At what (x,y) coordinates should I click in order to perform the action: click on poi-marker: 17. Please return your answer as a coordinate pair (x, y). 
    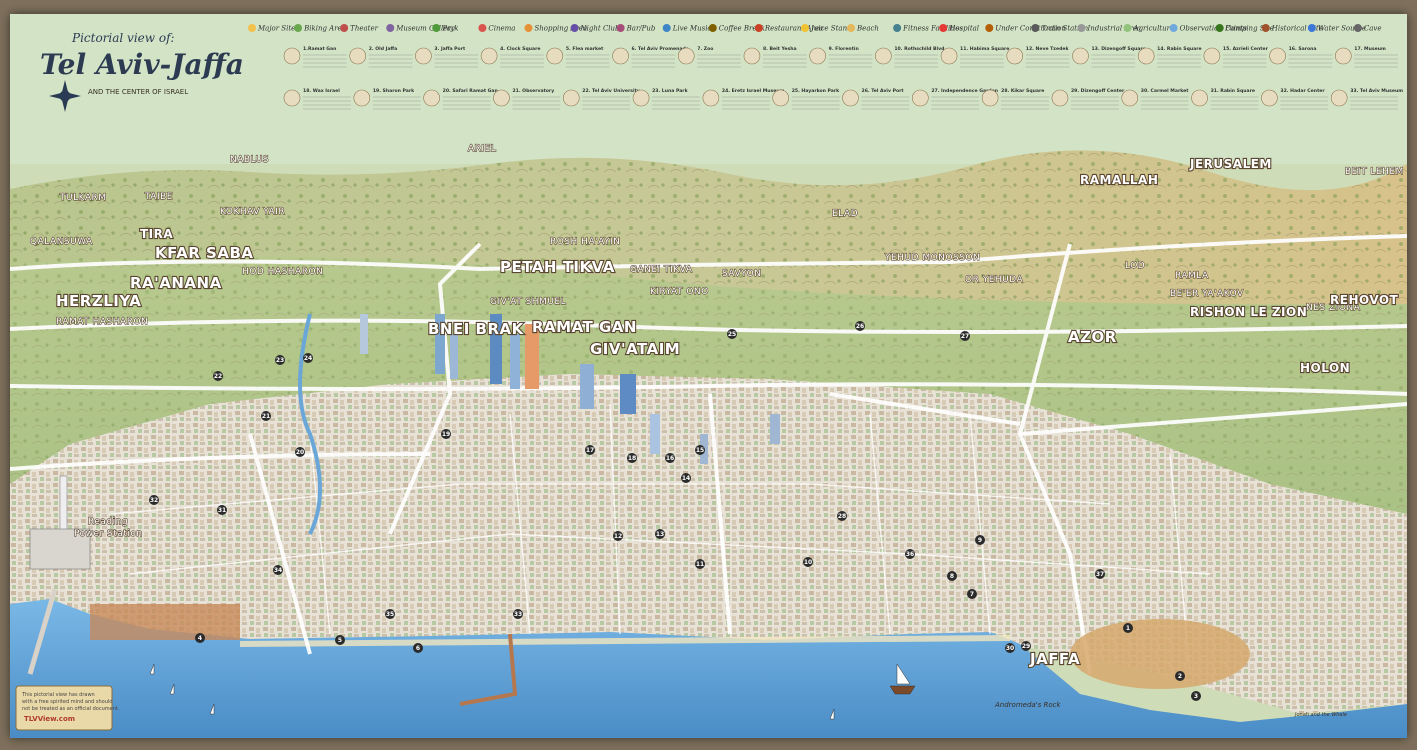
    Looking at the image, I should click on (590, 450).